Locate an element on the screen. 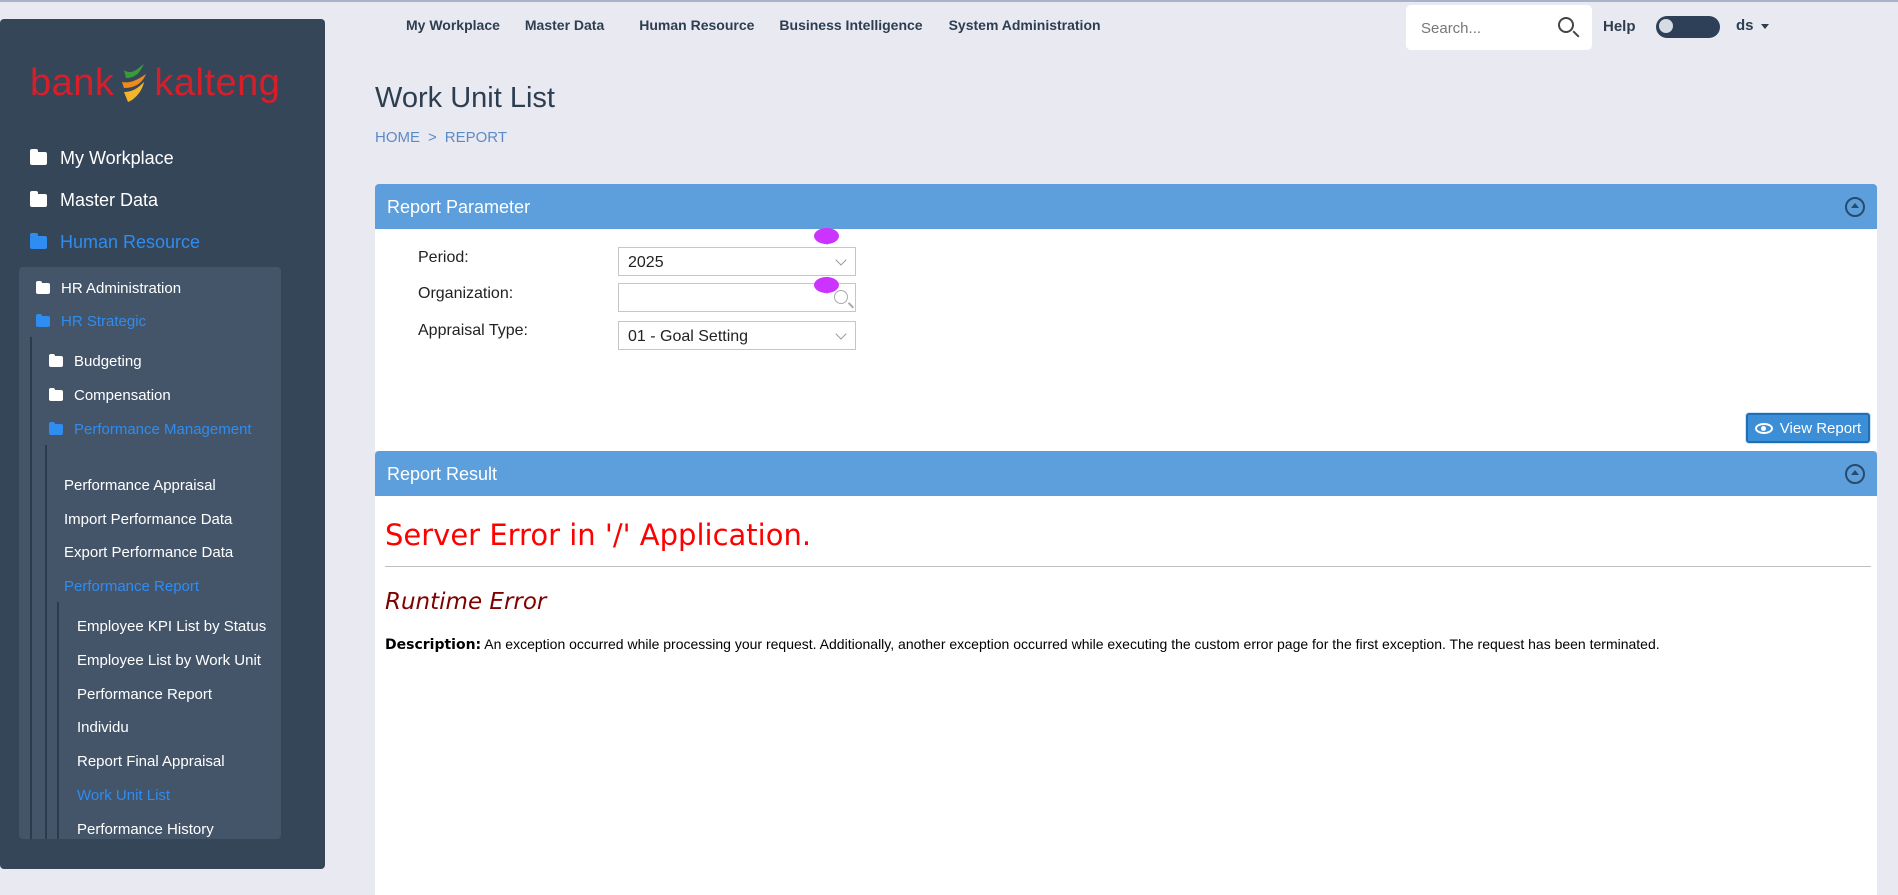 The width and height of the screenshot is (1898, 895). sidebar-item-compensation: Compensation is located at coordinates (110, 395).